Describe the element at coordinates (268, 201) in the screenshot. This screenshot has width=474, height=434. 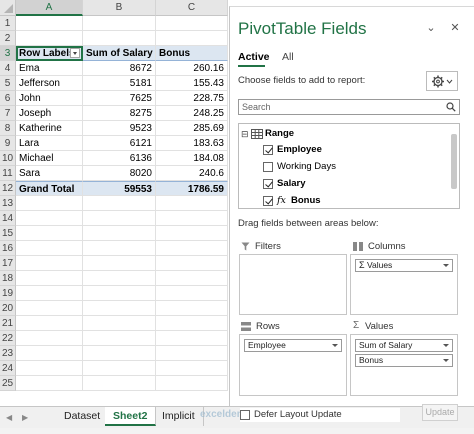
I see `checkbox-bonus` at that location.